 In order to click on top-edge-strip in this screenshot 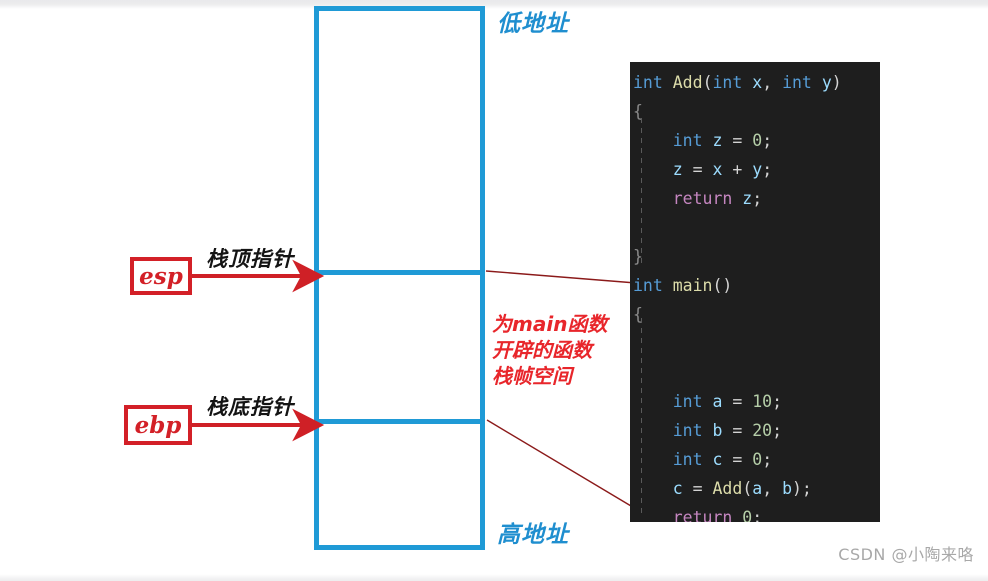, I will do `click(494, 4)`.